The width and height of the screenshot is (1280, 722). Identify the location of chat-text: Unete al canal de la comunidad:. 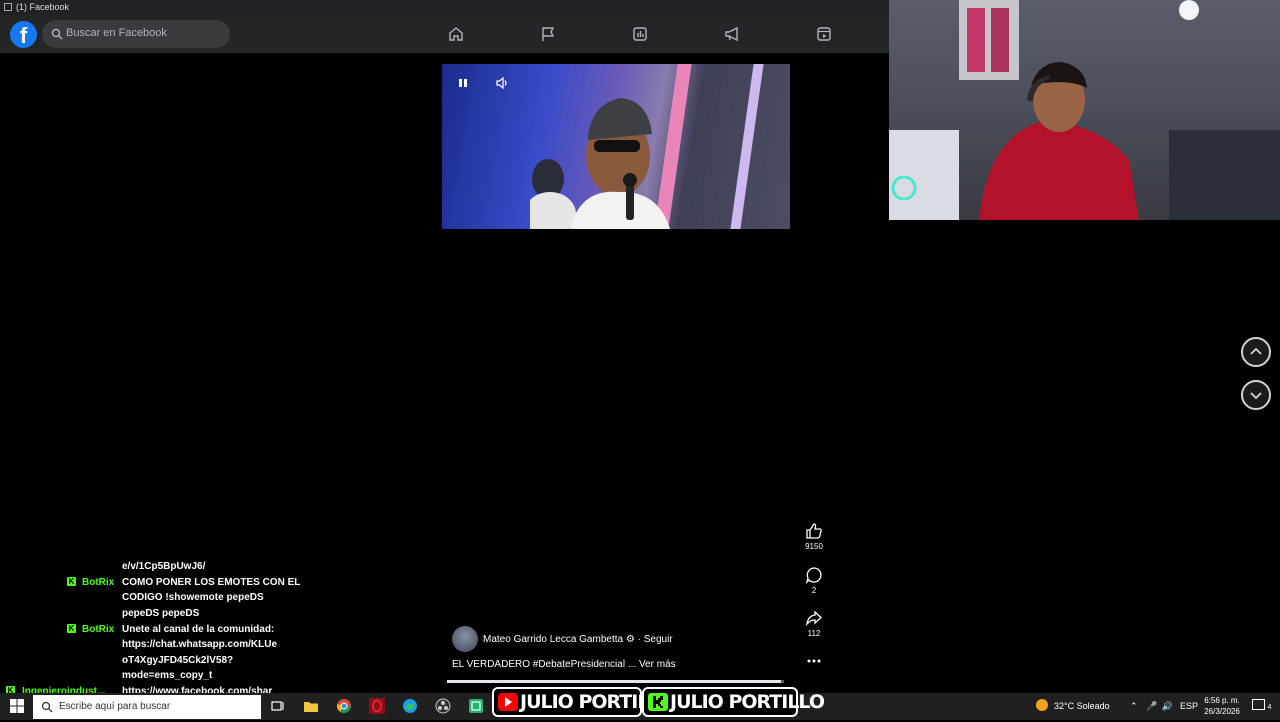
(198, 629).